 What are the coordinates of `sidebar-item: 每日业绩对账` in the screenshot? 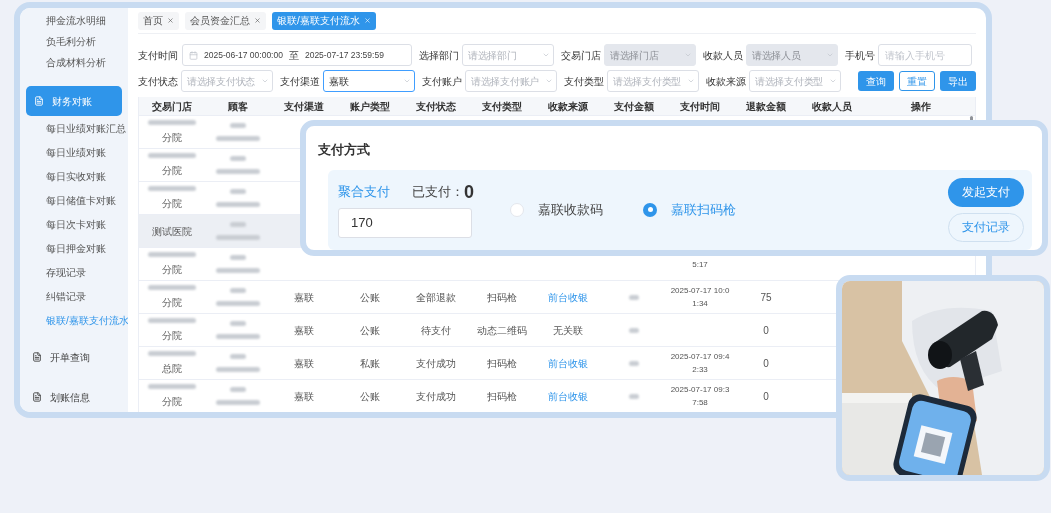 It's located at (74, 152).